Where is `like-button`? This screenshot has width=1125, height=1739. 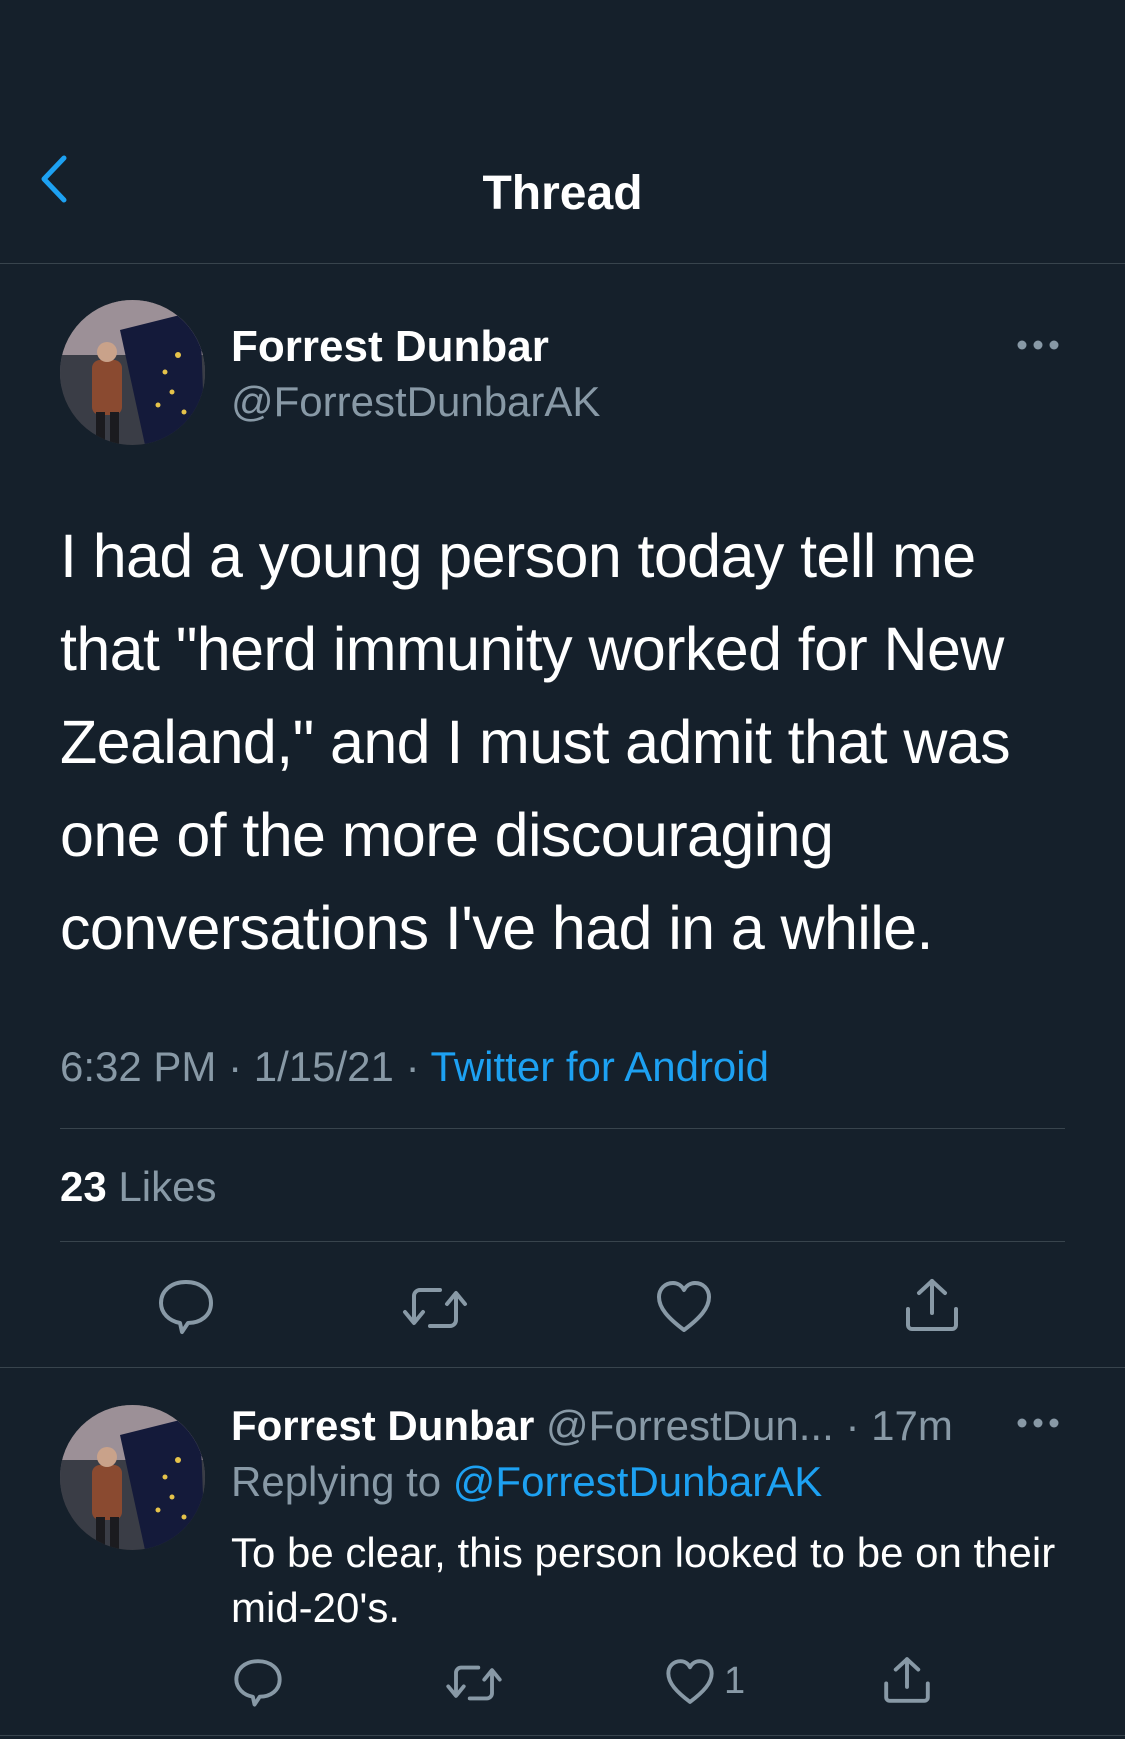 like-button is located at coordinates (684, 1307).